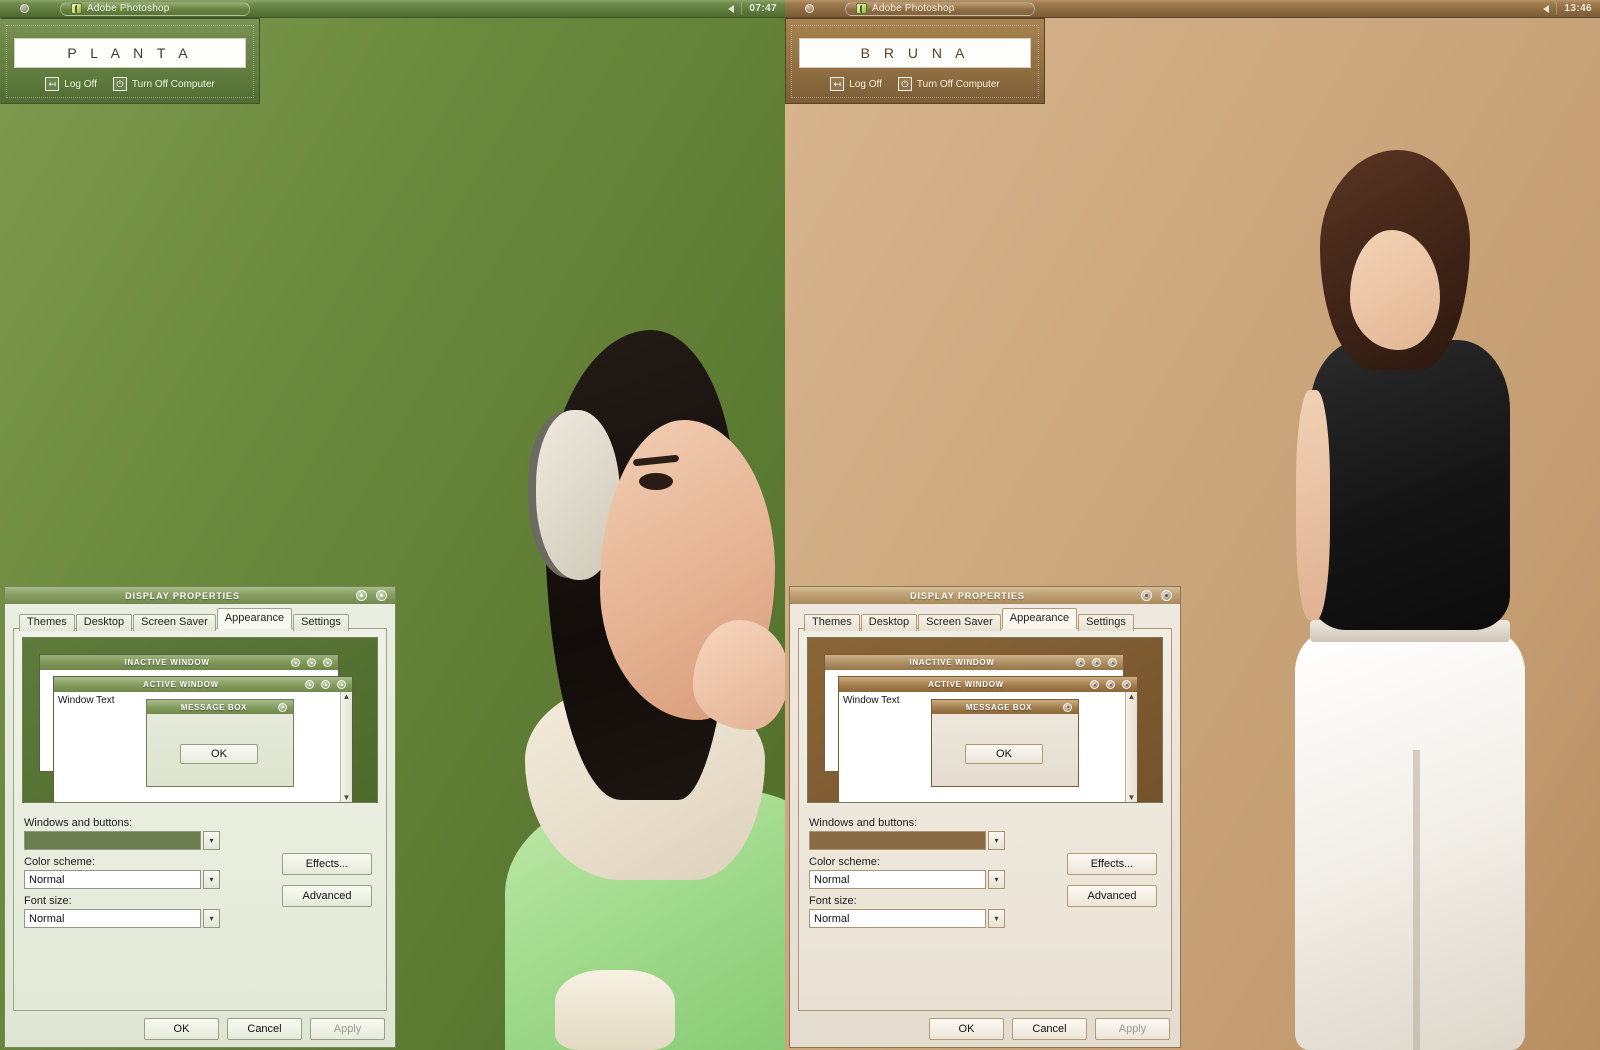 The width and height of the screenshot is (1600, 1050). I want to click on turn-off-label: Turn Off Computer, so click(958, 84).